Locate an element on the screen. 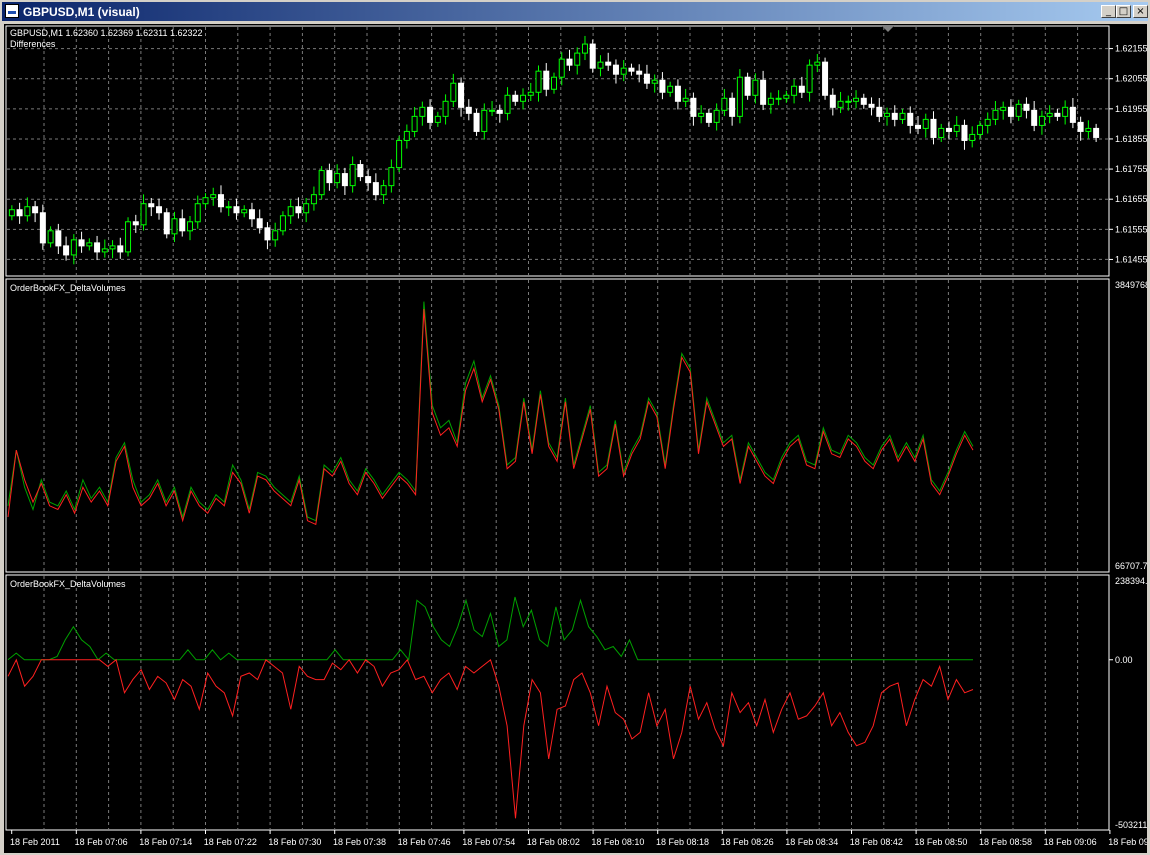  time-axis-label: 18 Feb 09:06 is located at coordinates (1070, 842).